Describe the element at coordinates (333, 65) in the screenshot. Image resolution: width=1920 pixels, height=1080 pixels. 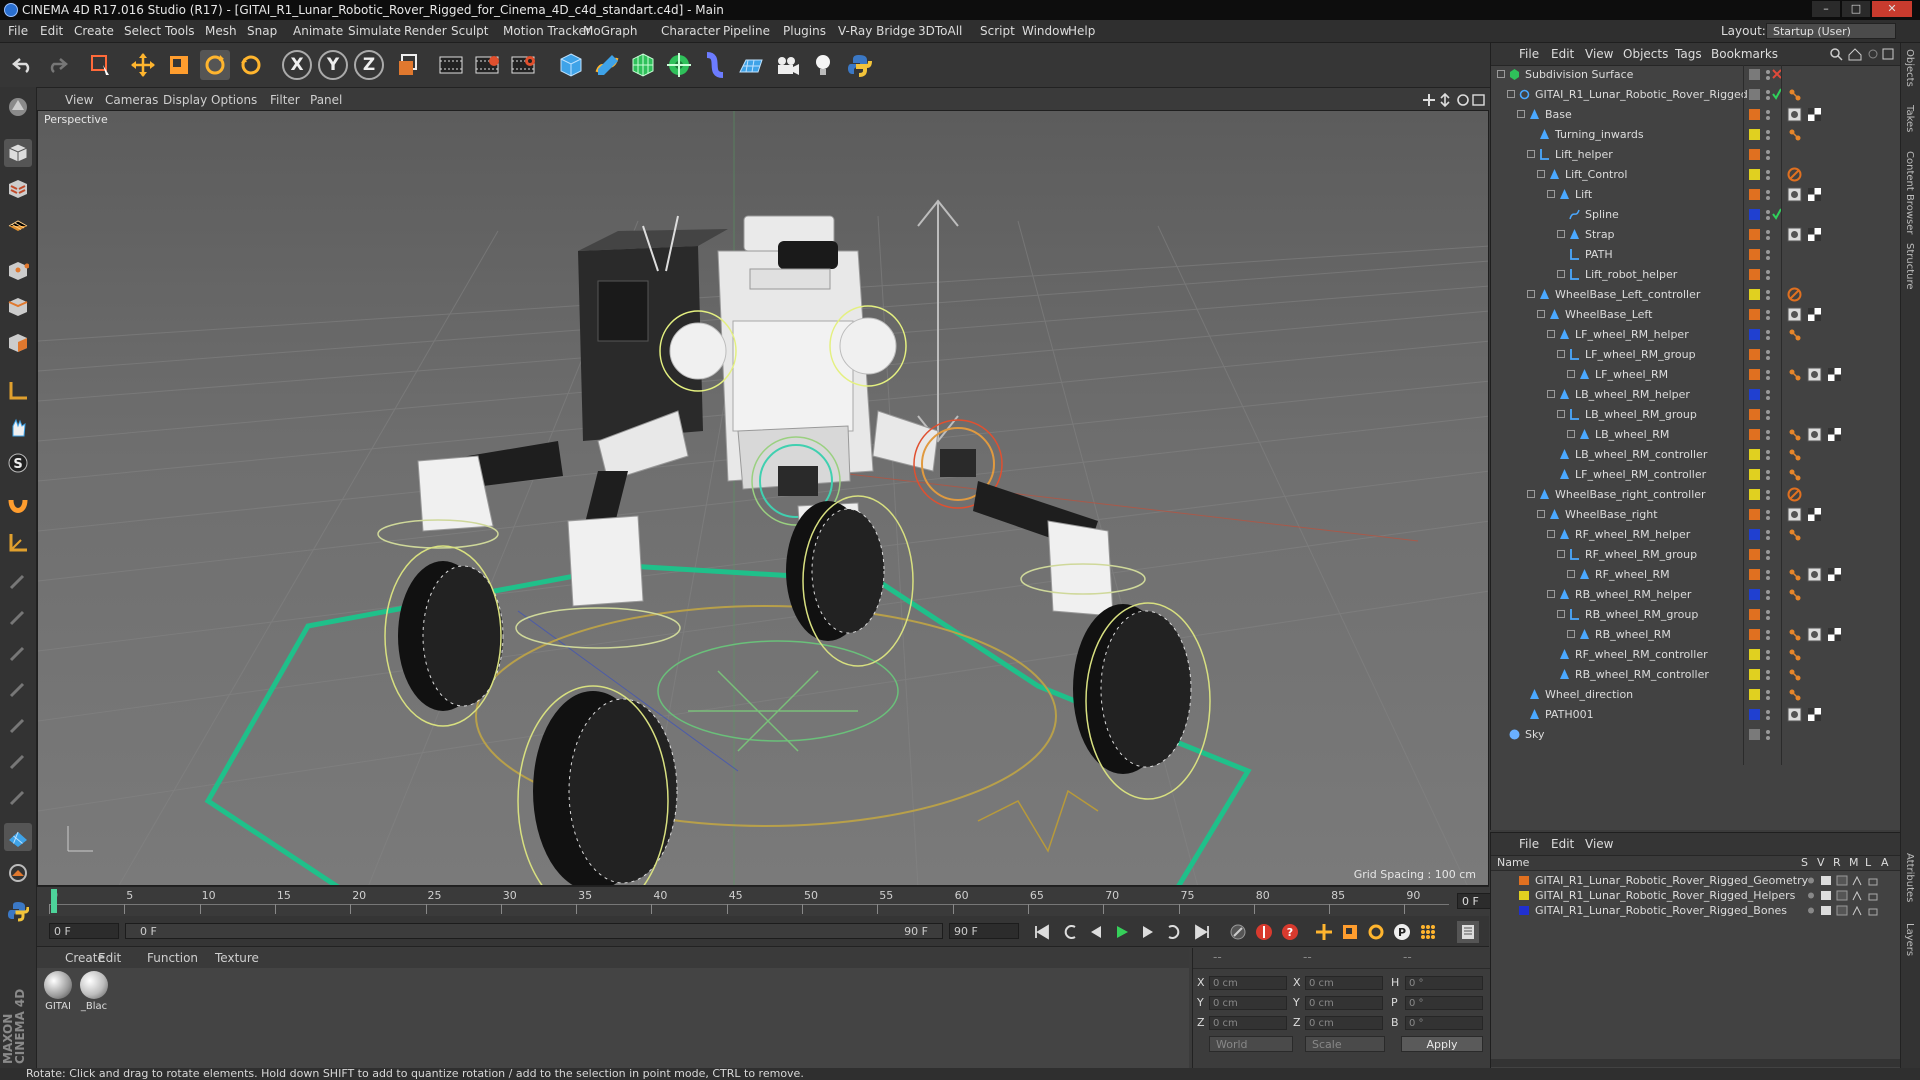
I see `y-axis-toggle: Y` at that location.